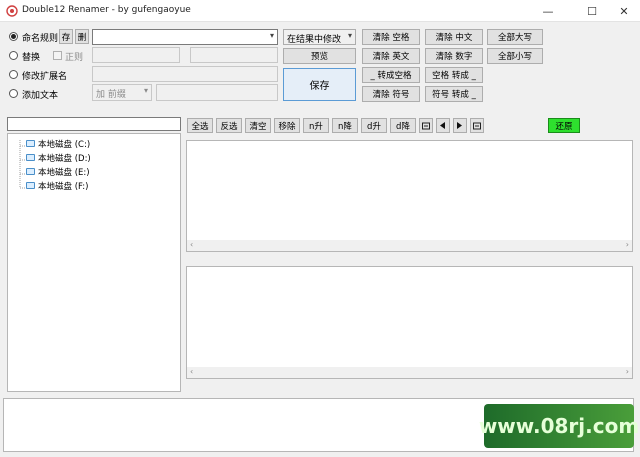 The height and width of the screenshot is (457, 640). Describe the element at coordinates (111, 95) in the screenshot. I see `add-position-value: 加 前缀` at that location.